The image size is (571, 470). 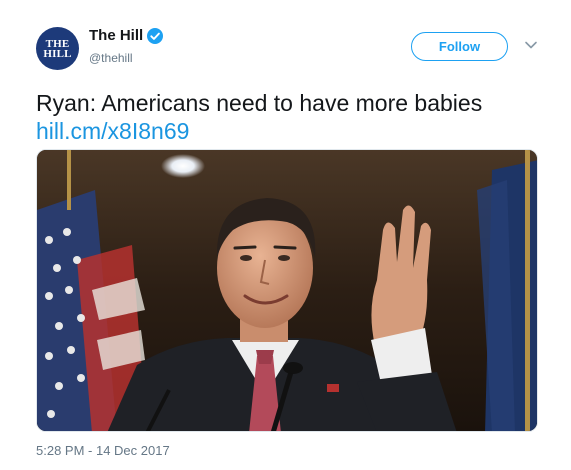 I want to click on display-name: The Hill, so click(x=116, y=35).